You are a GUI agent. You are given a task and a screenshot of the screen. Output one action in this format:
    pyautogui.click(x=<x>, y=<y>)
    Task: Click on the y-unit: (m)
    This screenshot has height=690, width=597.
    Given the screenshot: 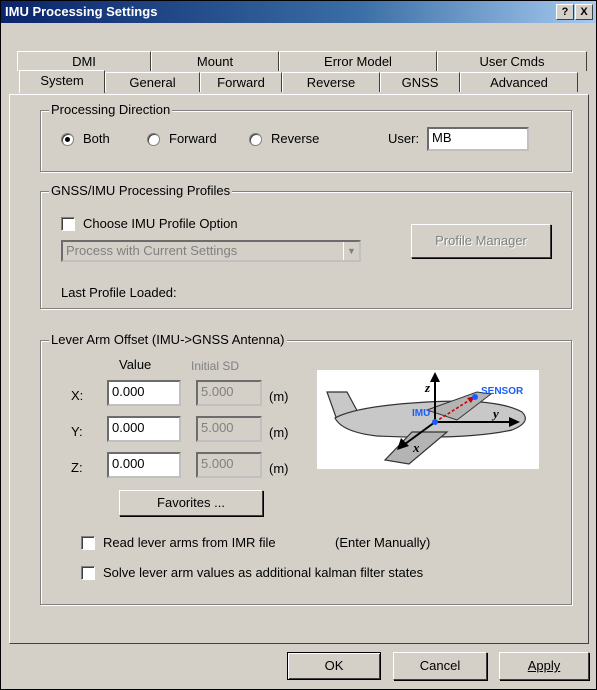 What is the action you would take?
    pyautogui.click(x=279, y=432)
    